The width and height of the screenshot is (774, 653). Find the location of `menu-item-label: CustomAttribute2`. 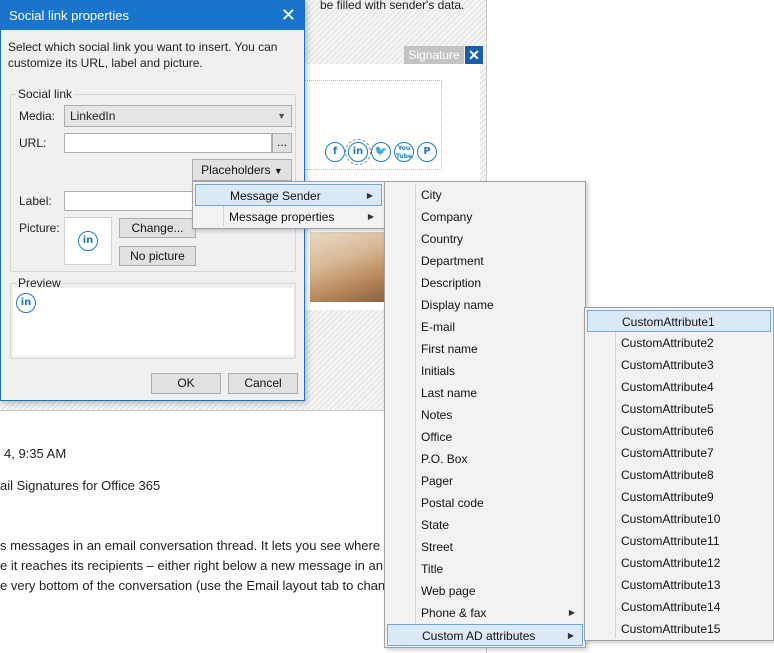

menu-item-label: CustomAttribute2 is located at coordinates (667, 343).